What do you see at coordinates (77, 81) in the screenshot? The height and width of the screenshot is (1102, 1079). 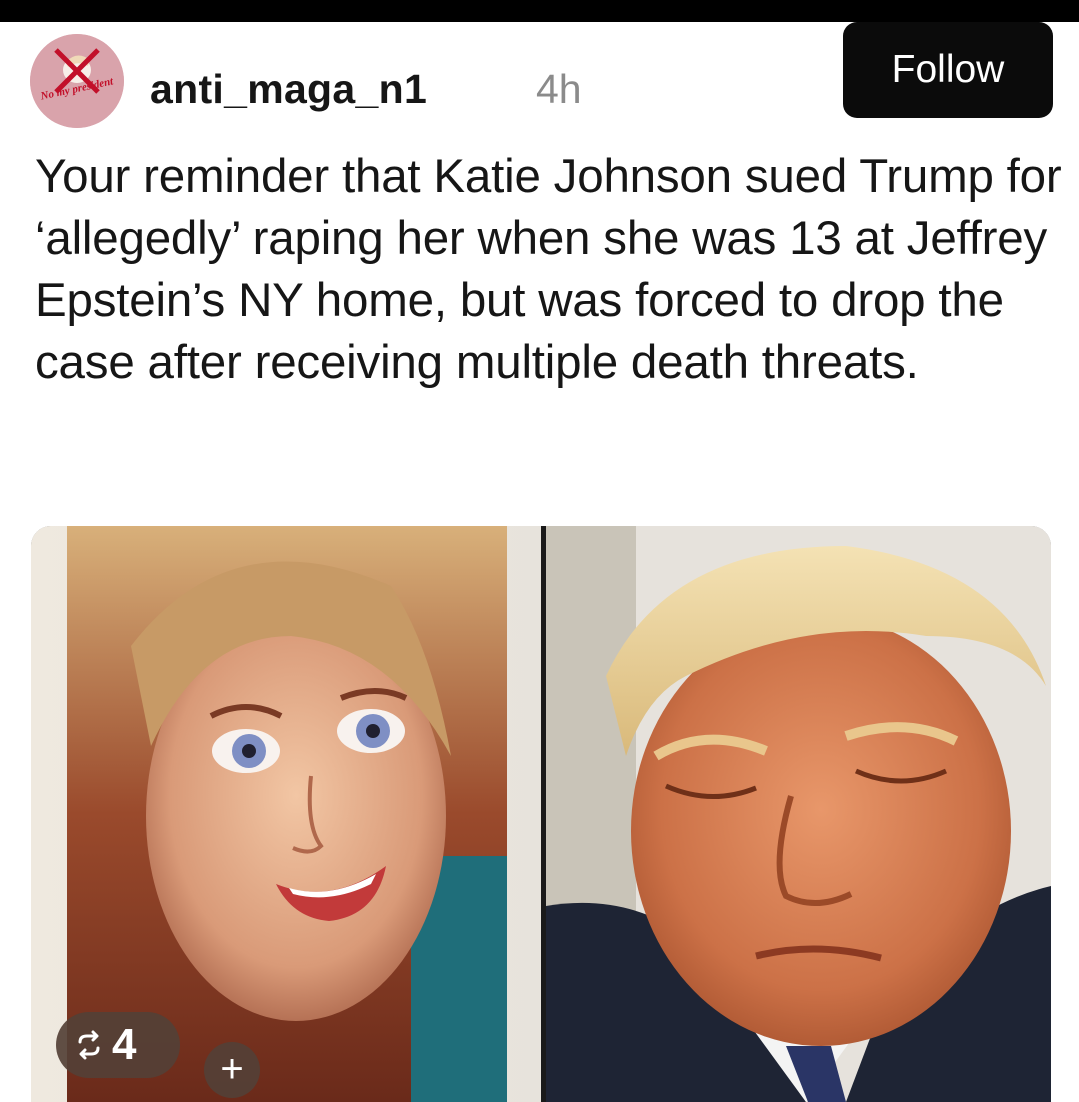 I see `avatar: No my president` at bounding box center [77, 81].